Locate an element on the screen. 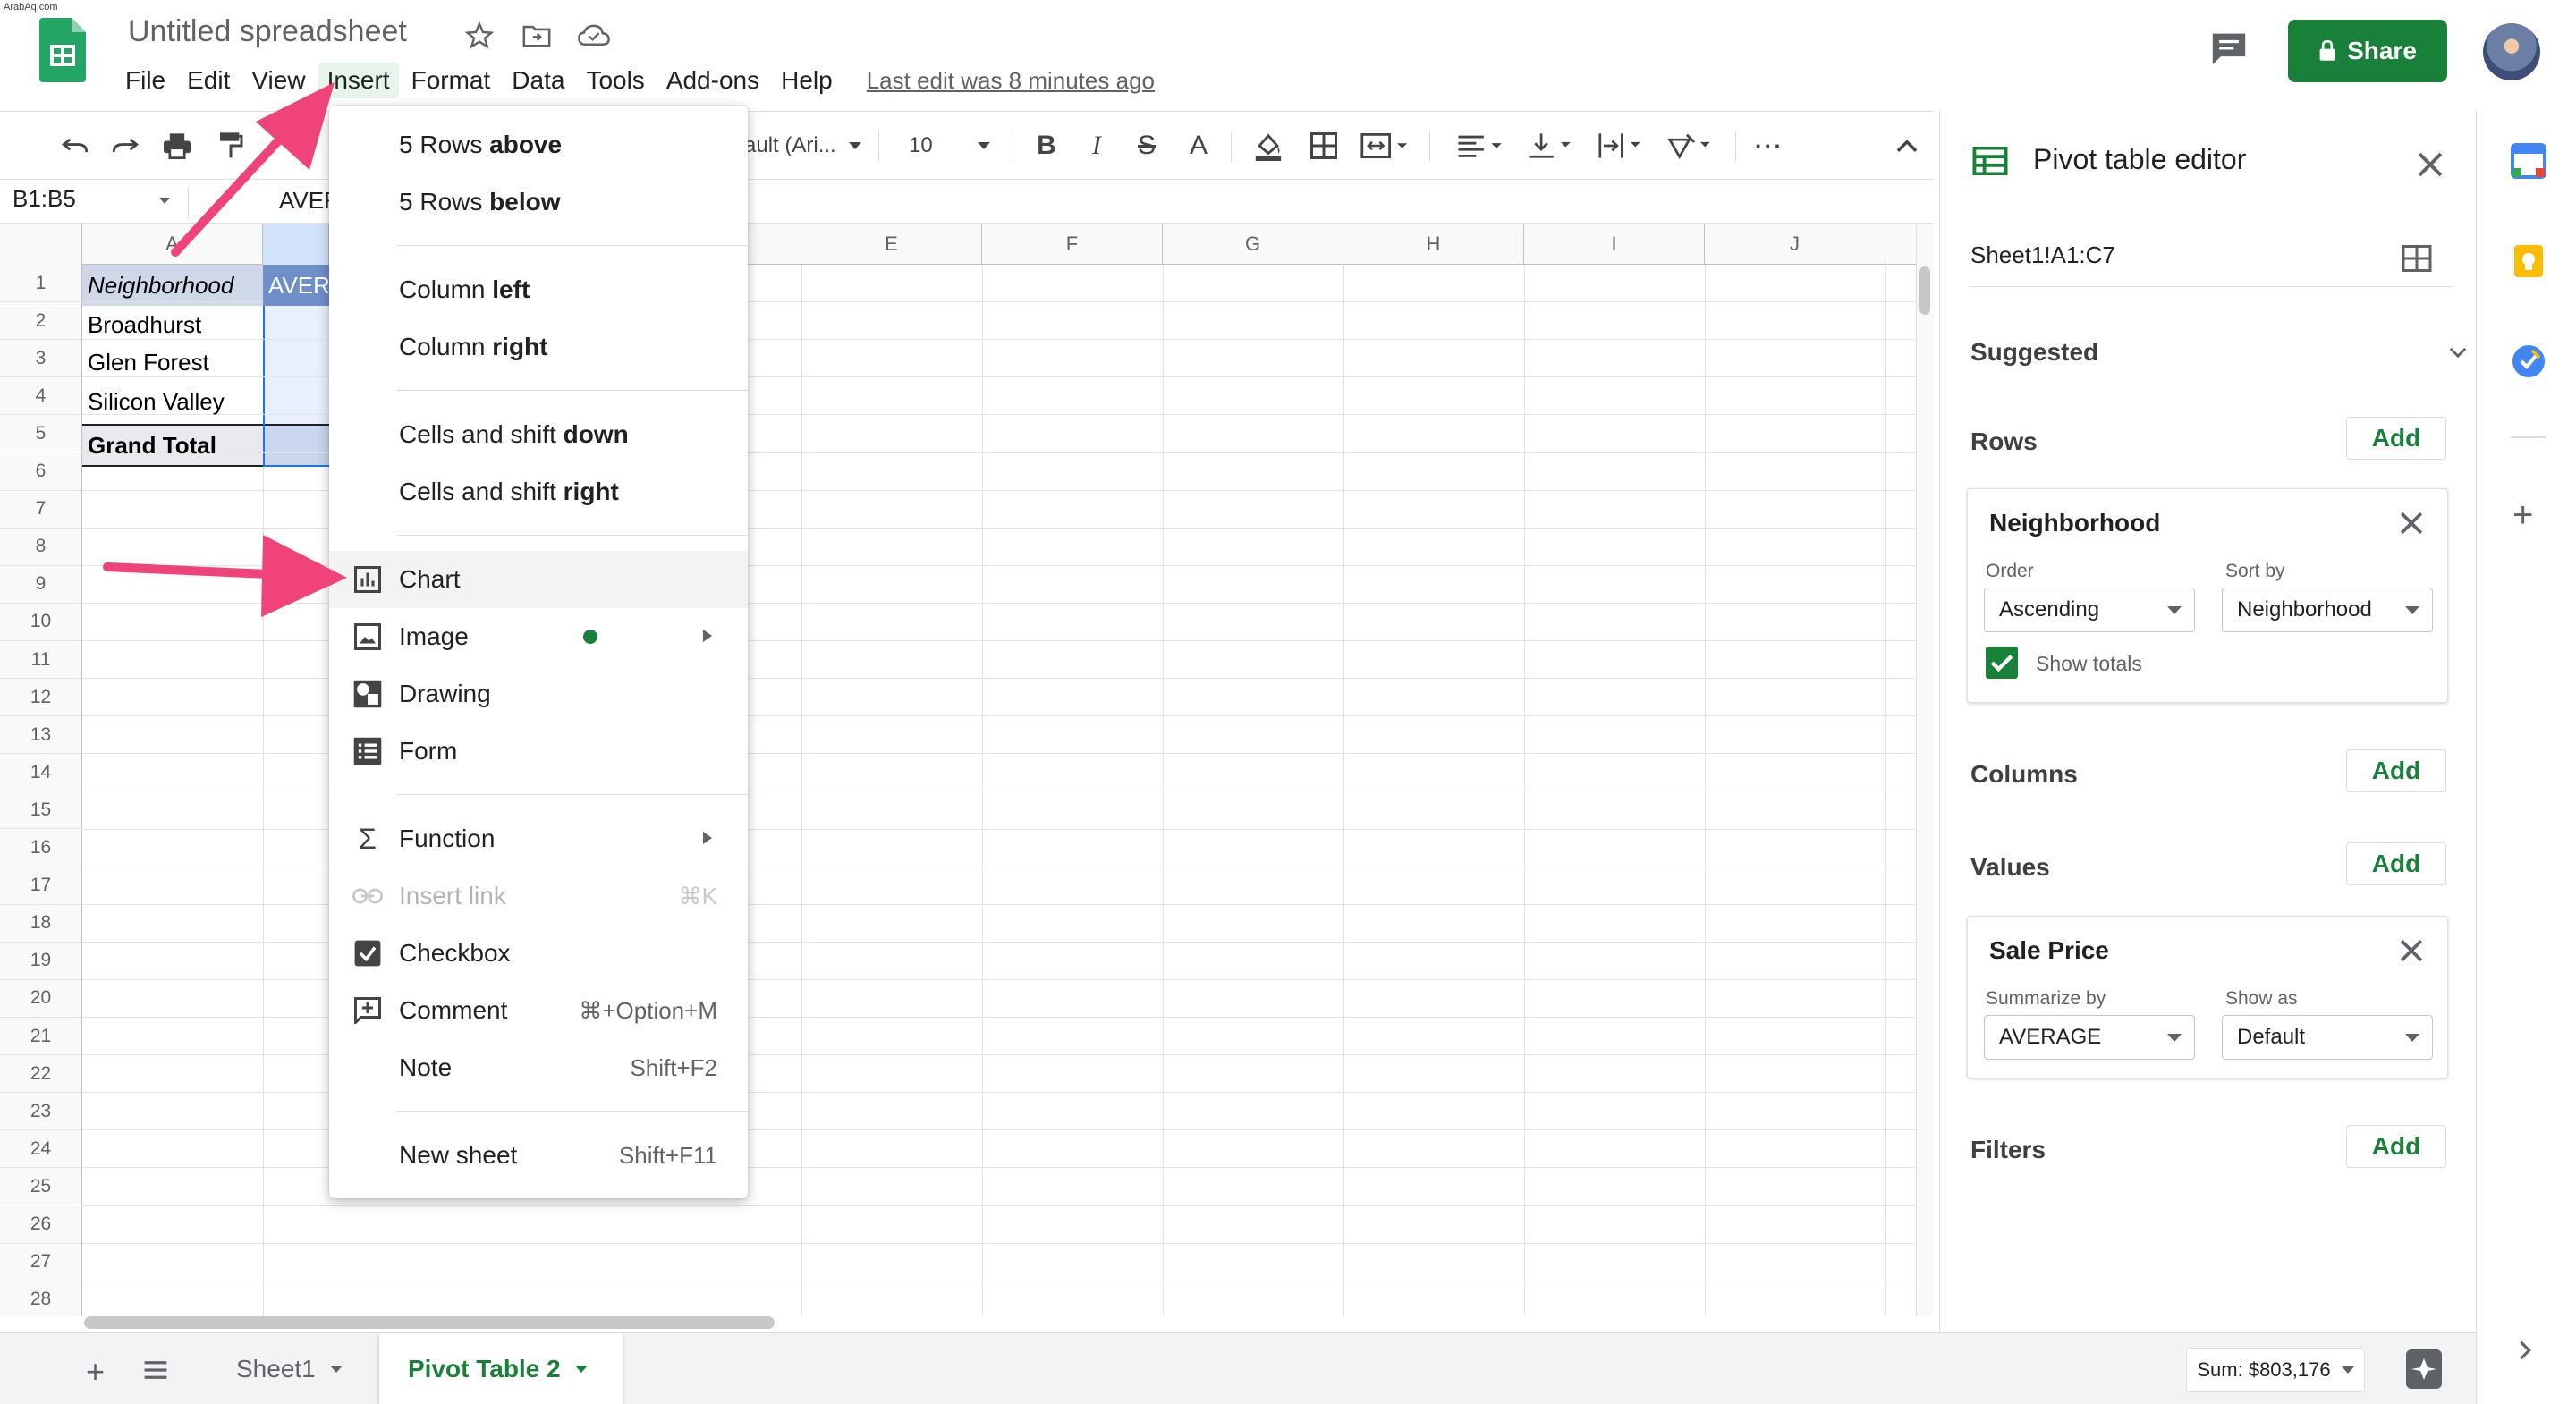  arrow-to-insert-menu-icon is located at coordinates (253, 169).